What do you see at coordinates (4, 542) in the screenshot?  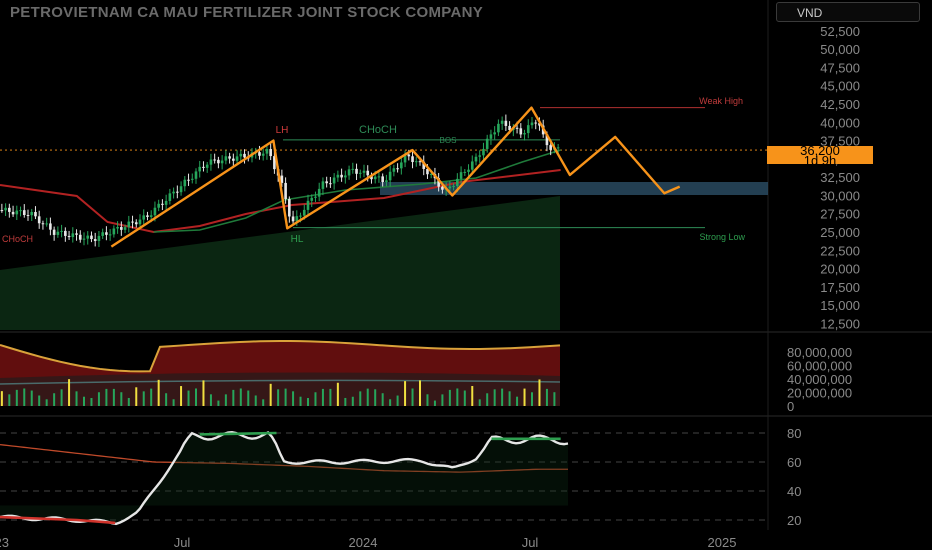 I see `time-axis-tick: 2023` at bounding box center [4, 542].